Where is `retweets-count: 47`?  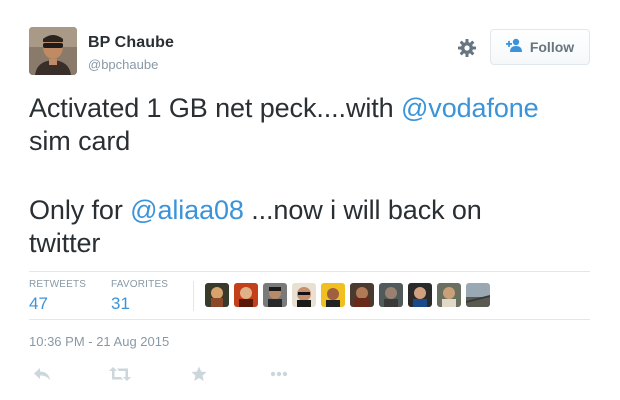
retweets-count: 47 is located at coordinates (38, 303).